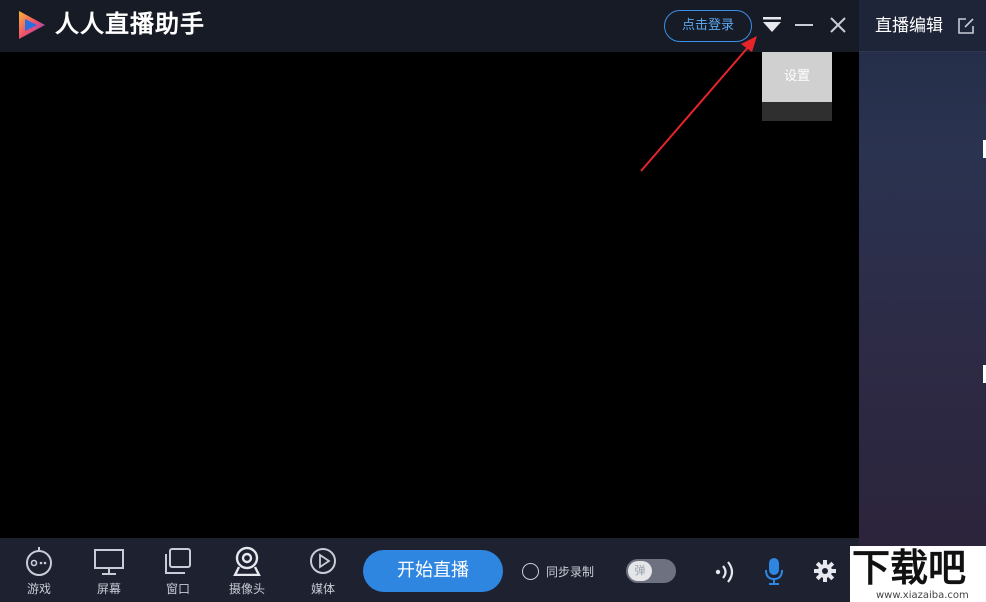  What do you see at coordinates (530, 571) in the screenshot?
I see `sync-record-radio` at bounding box center [530, 571].